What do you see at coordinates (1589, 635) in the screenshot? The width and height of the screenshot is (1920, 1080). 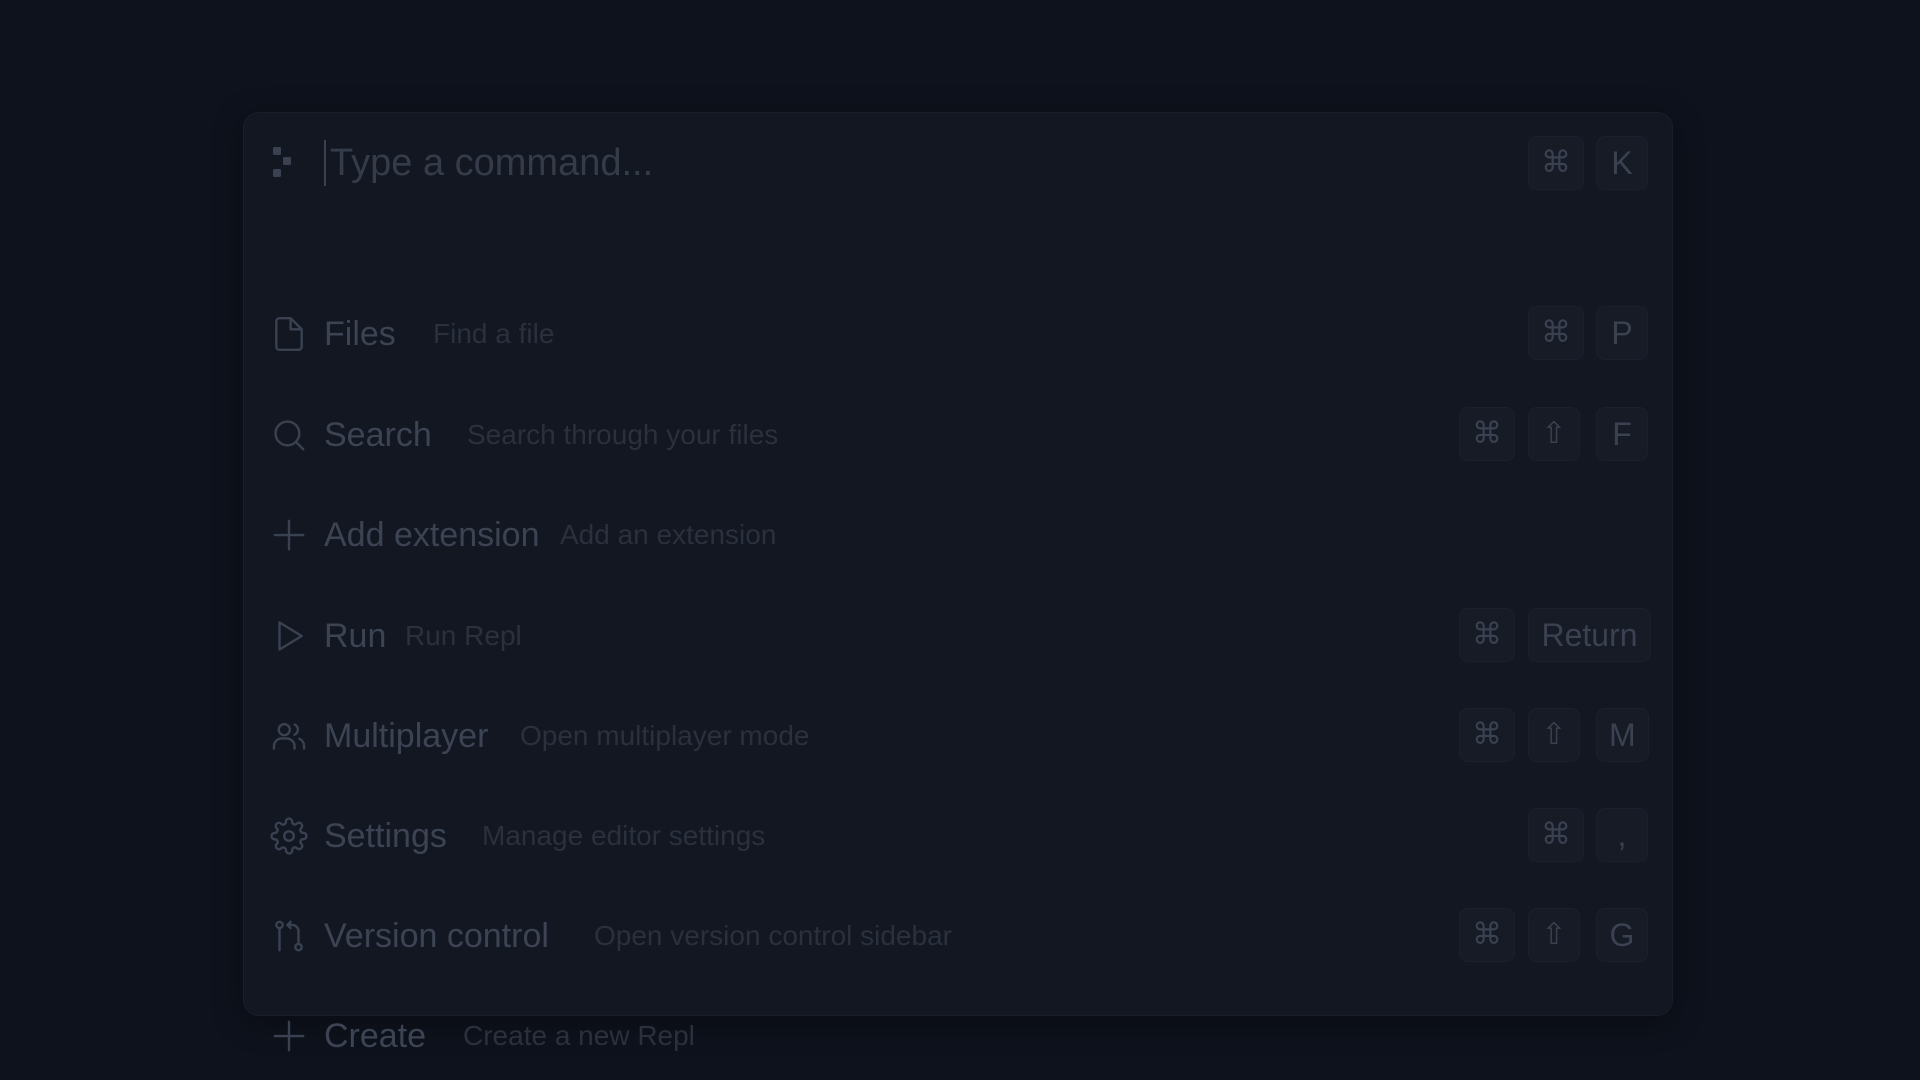 I see `shortcut-key-return: Return` at bounding box center [1589, 635].